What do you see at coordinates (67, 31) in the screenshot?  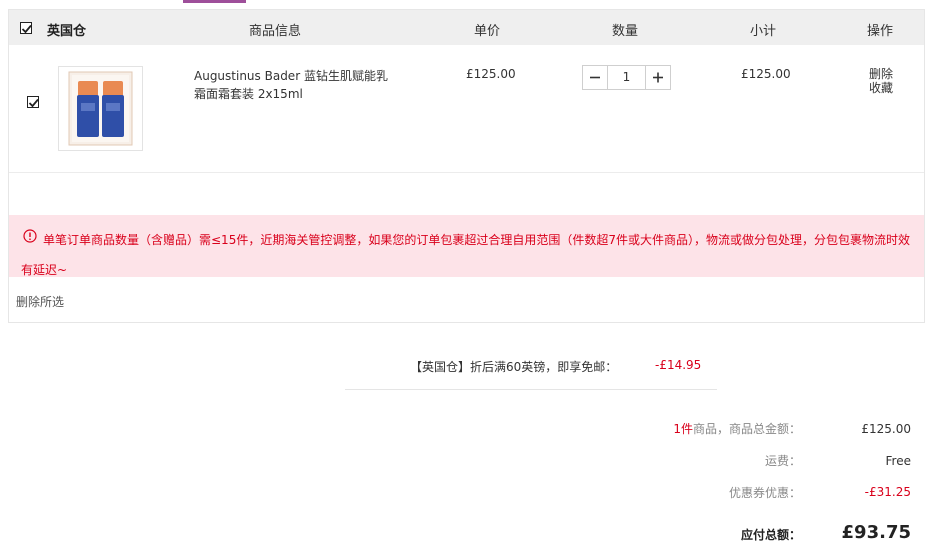 I see `warehouse-label: 英国仓` at bounding box center [67, 31].